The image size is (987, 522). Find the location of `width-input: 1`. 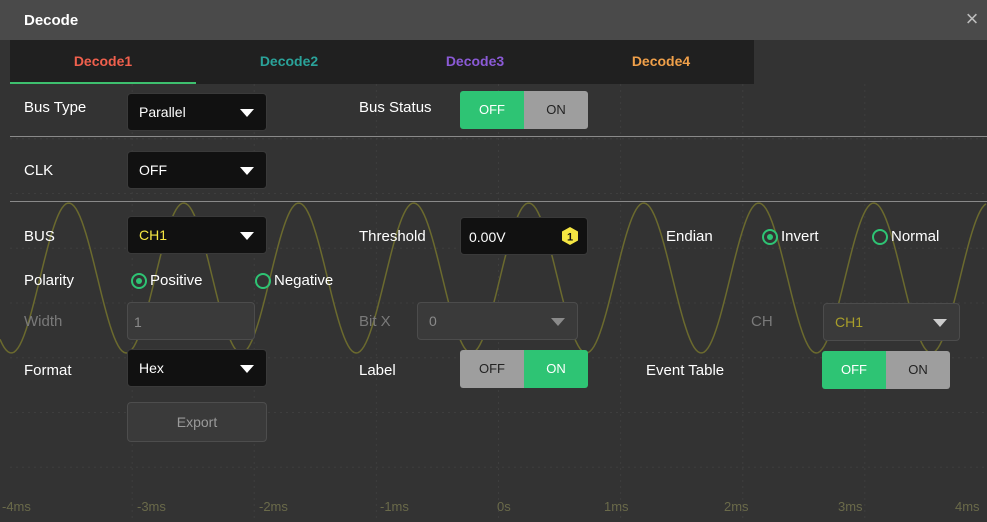

width-input: 1 is located at coordinates (191, 321).